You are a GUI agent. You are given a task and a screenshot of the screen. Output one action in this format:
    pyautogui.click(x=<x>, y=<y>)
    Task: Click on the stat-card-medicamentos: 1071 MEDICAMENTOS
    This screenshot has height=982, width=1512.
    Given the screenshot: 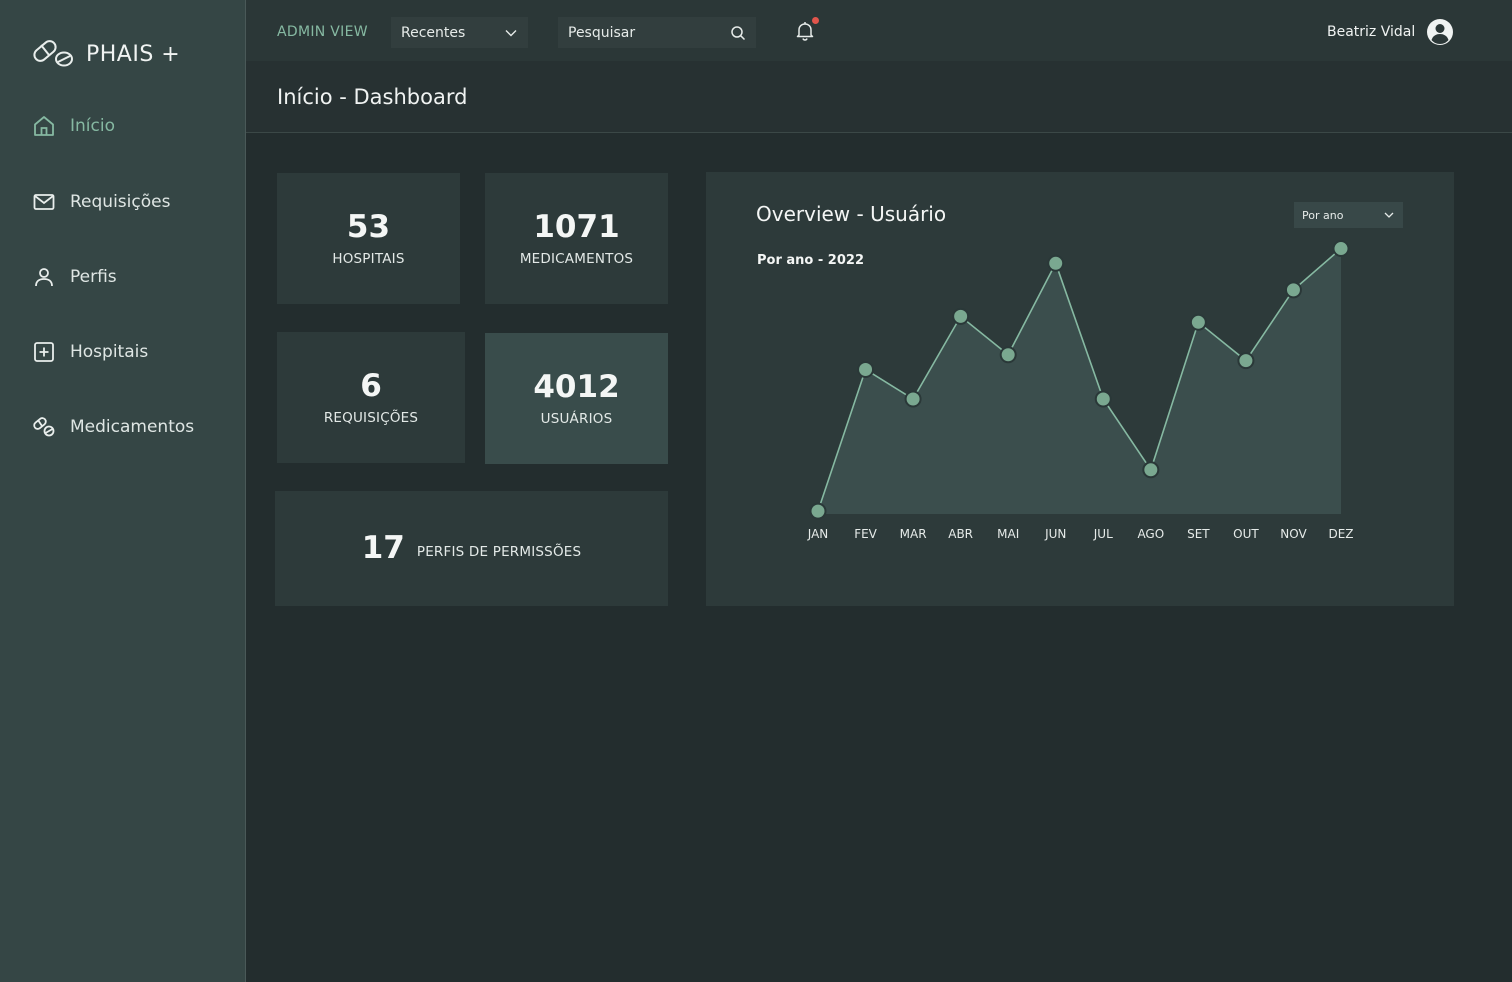 What is the action you would take?
    pyautogui.click(x=576, y=238)
    